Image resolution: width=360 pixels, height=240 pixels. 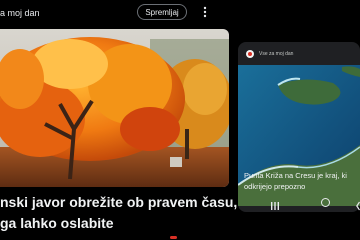 I want to click on main-headline-line-2: ga lahko oslabite, so click(x=57, y=223).